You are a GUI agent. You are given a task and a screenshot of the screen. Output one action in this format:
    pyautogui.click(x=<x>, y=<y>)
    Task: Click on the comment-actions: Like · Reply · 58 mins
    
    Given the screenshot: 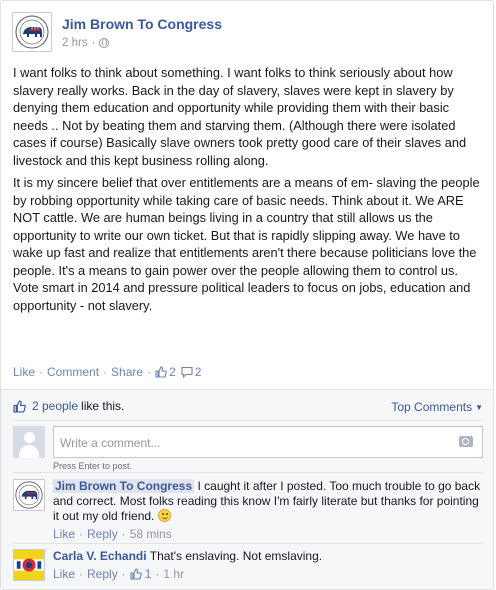 What is the action you would take?
    pyautogui.click(x=112, y=534)
    